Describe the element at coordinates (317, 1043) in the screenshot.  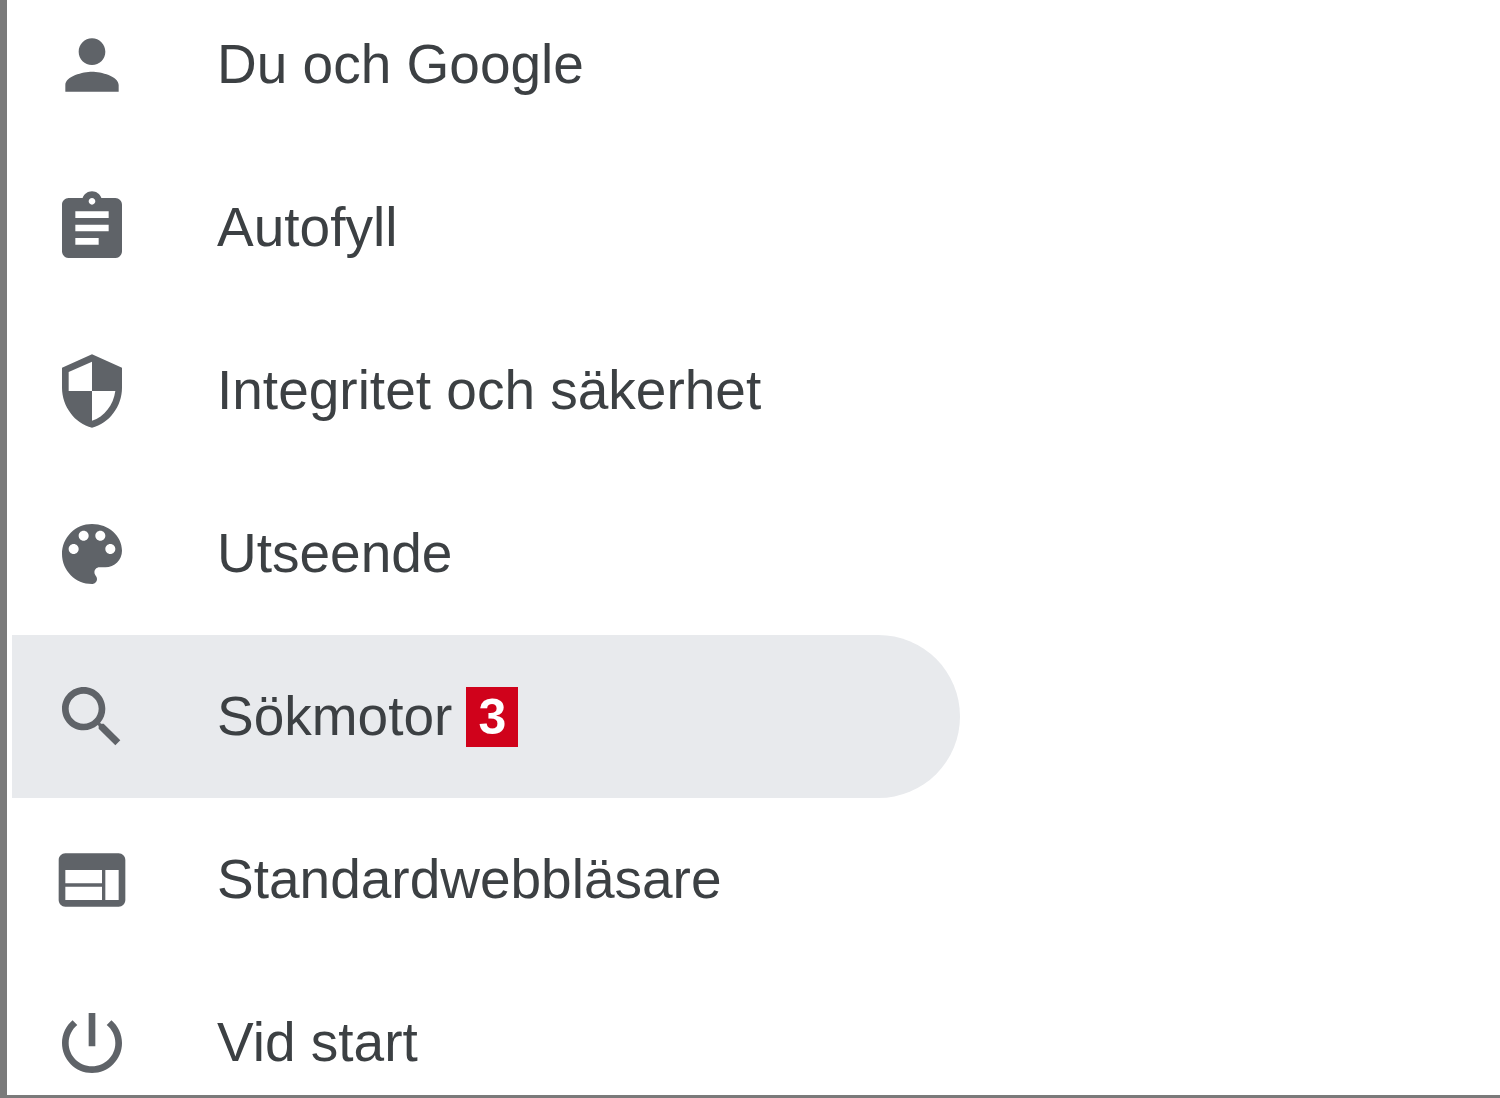
I see `menu-label: Vid start` at that location.